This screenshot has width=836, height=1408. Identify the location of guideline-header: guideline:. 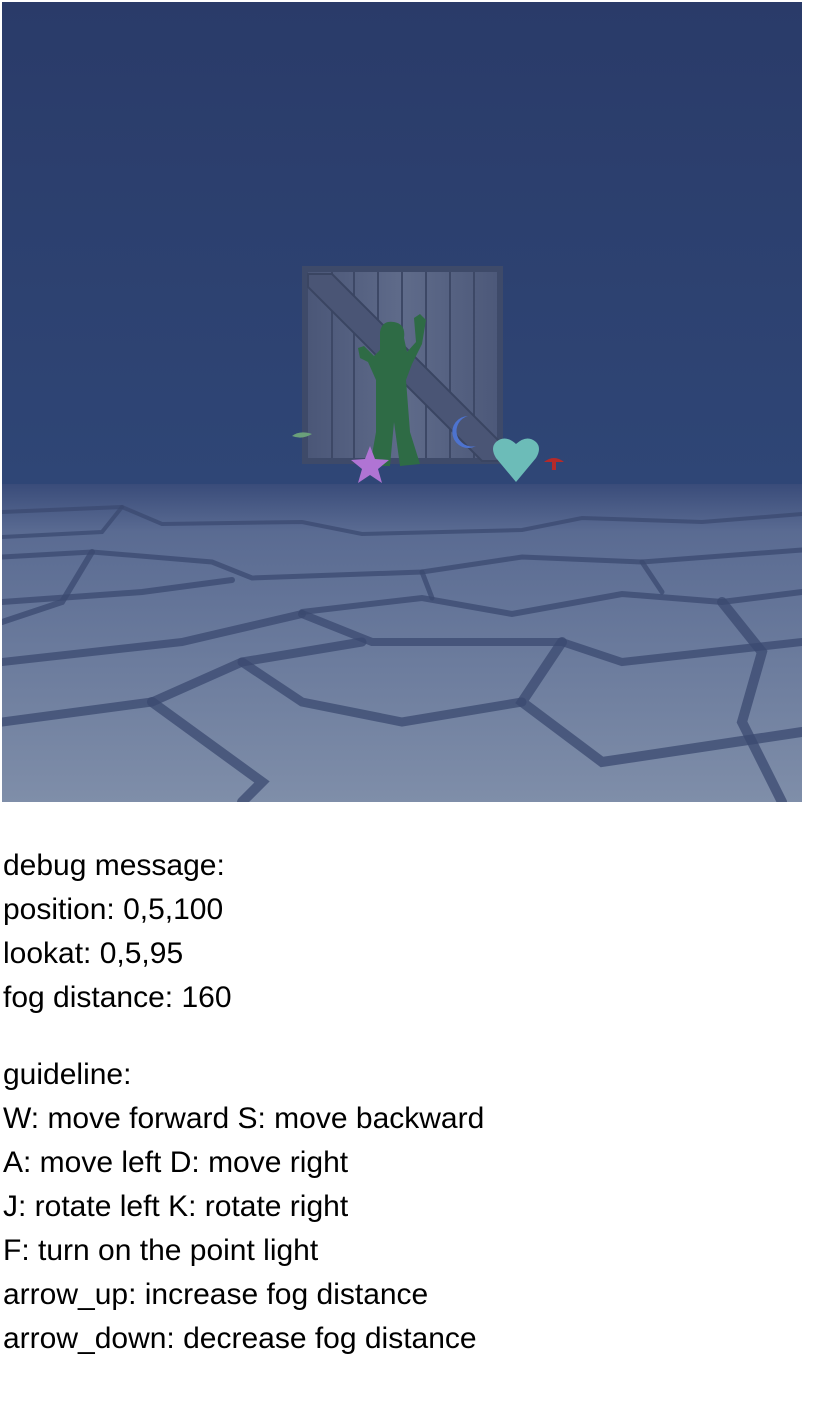
(67, 1074).